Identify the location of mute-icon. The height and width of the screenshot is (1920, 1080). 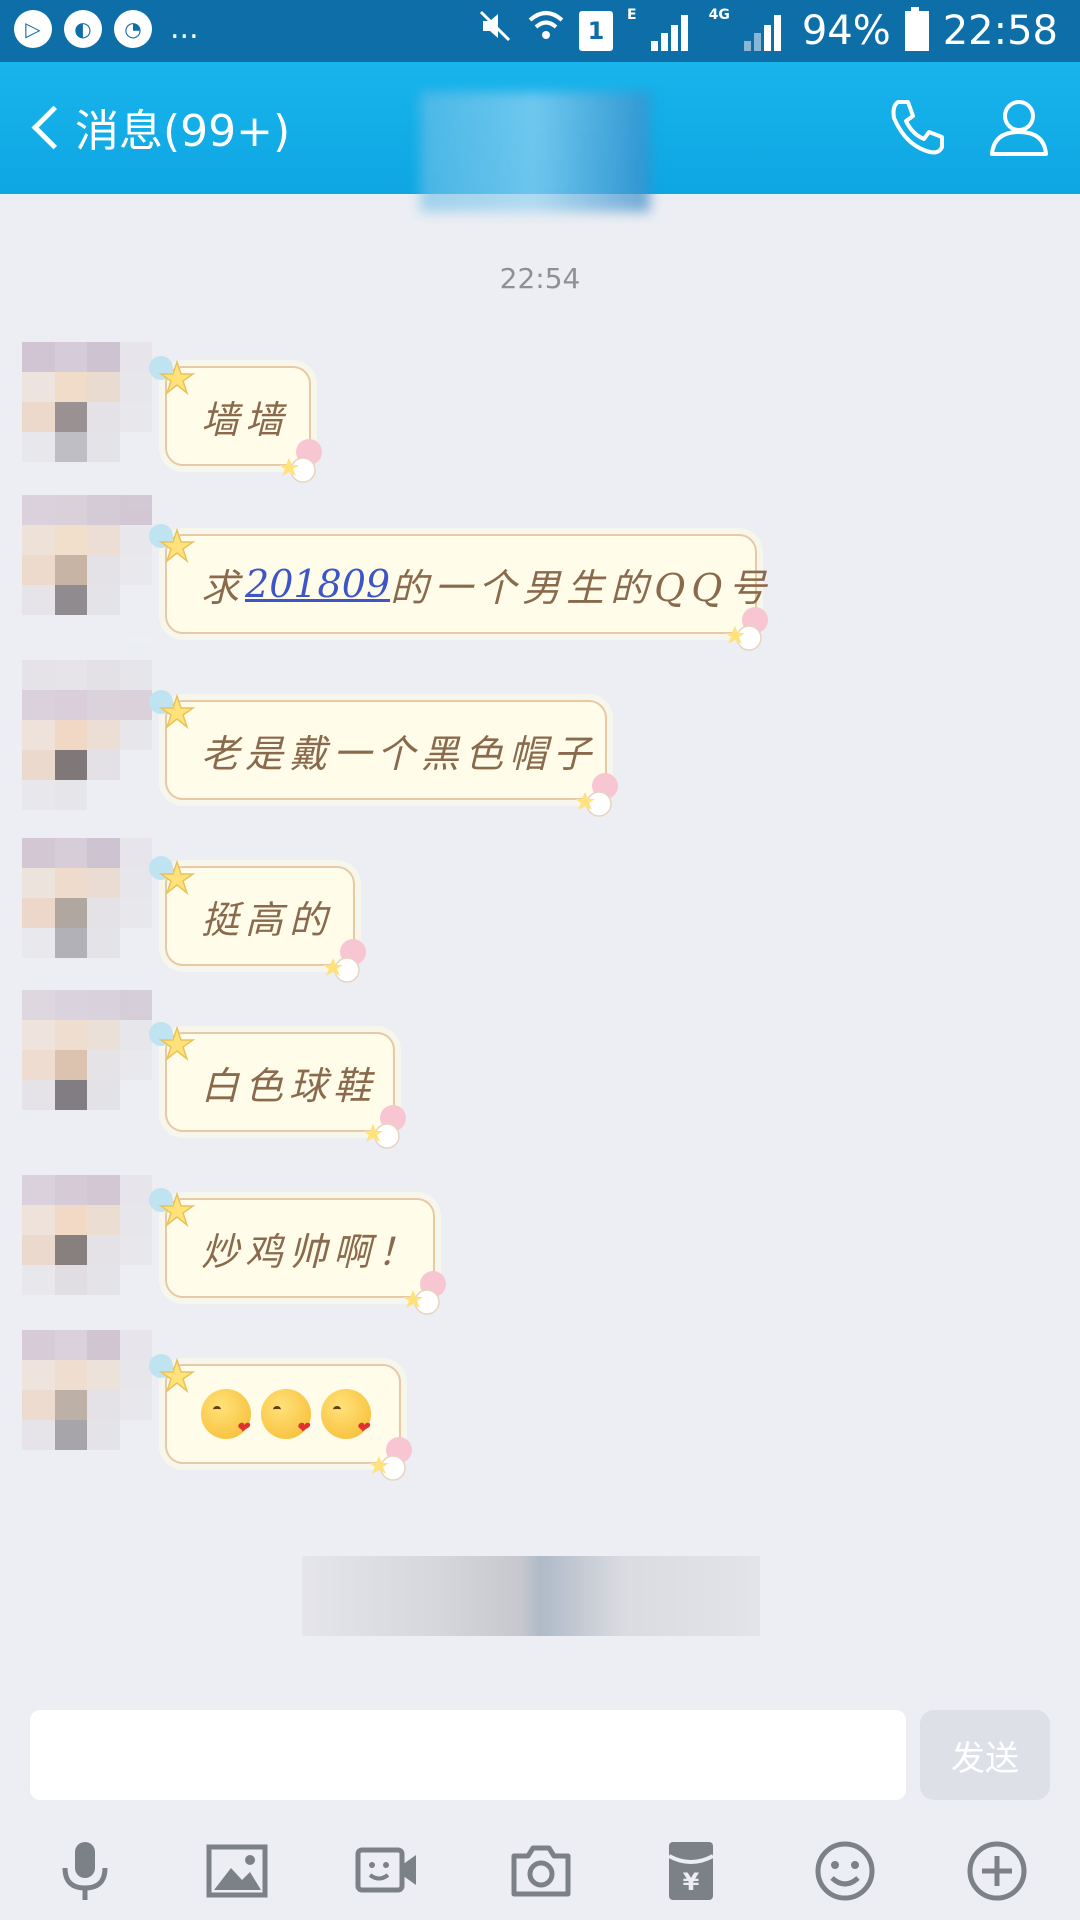
(495, 31).